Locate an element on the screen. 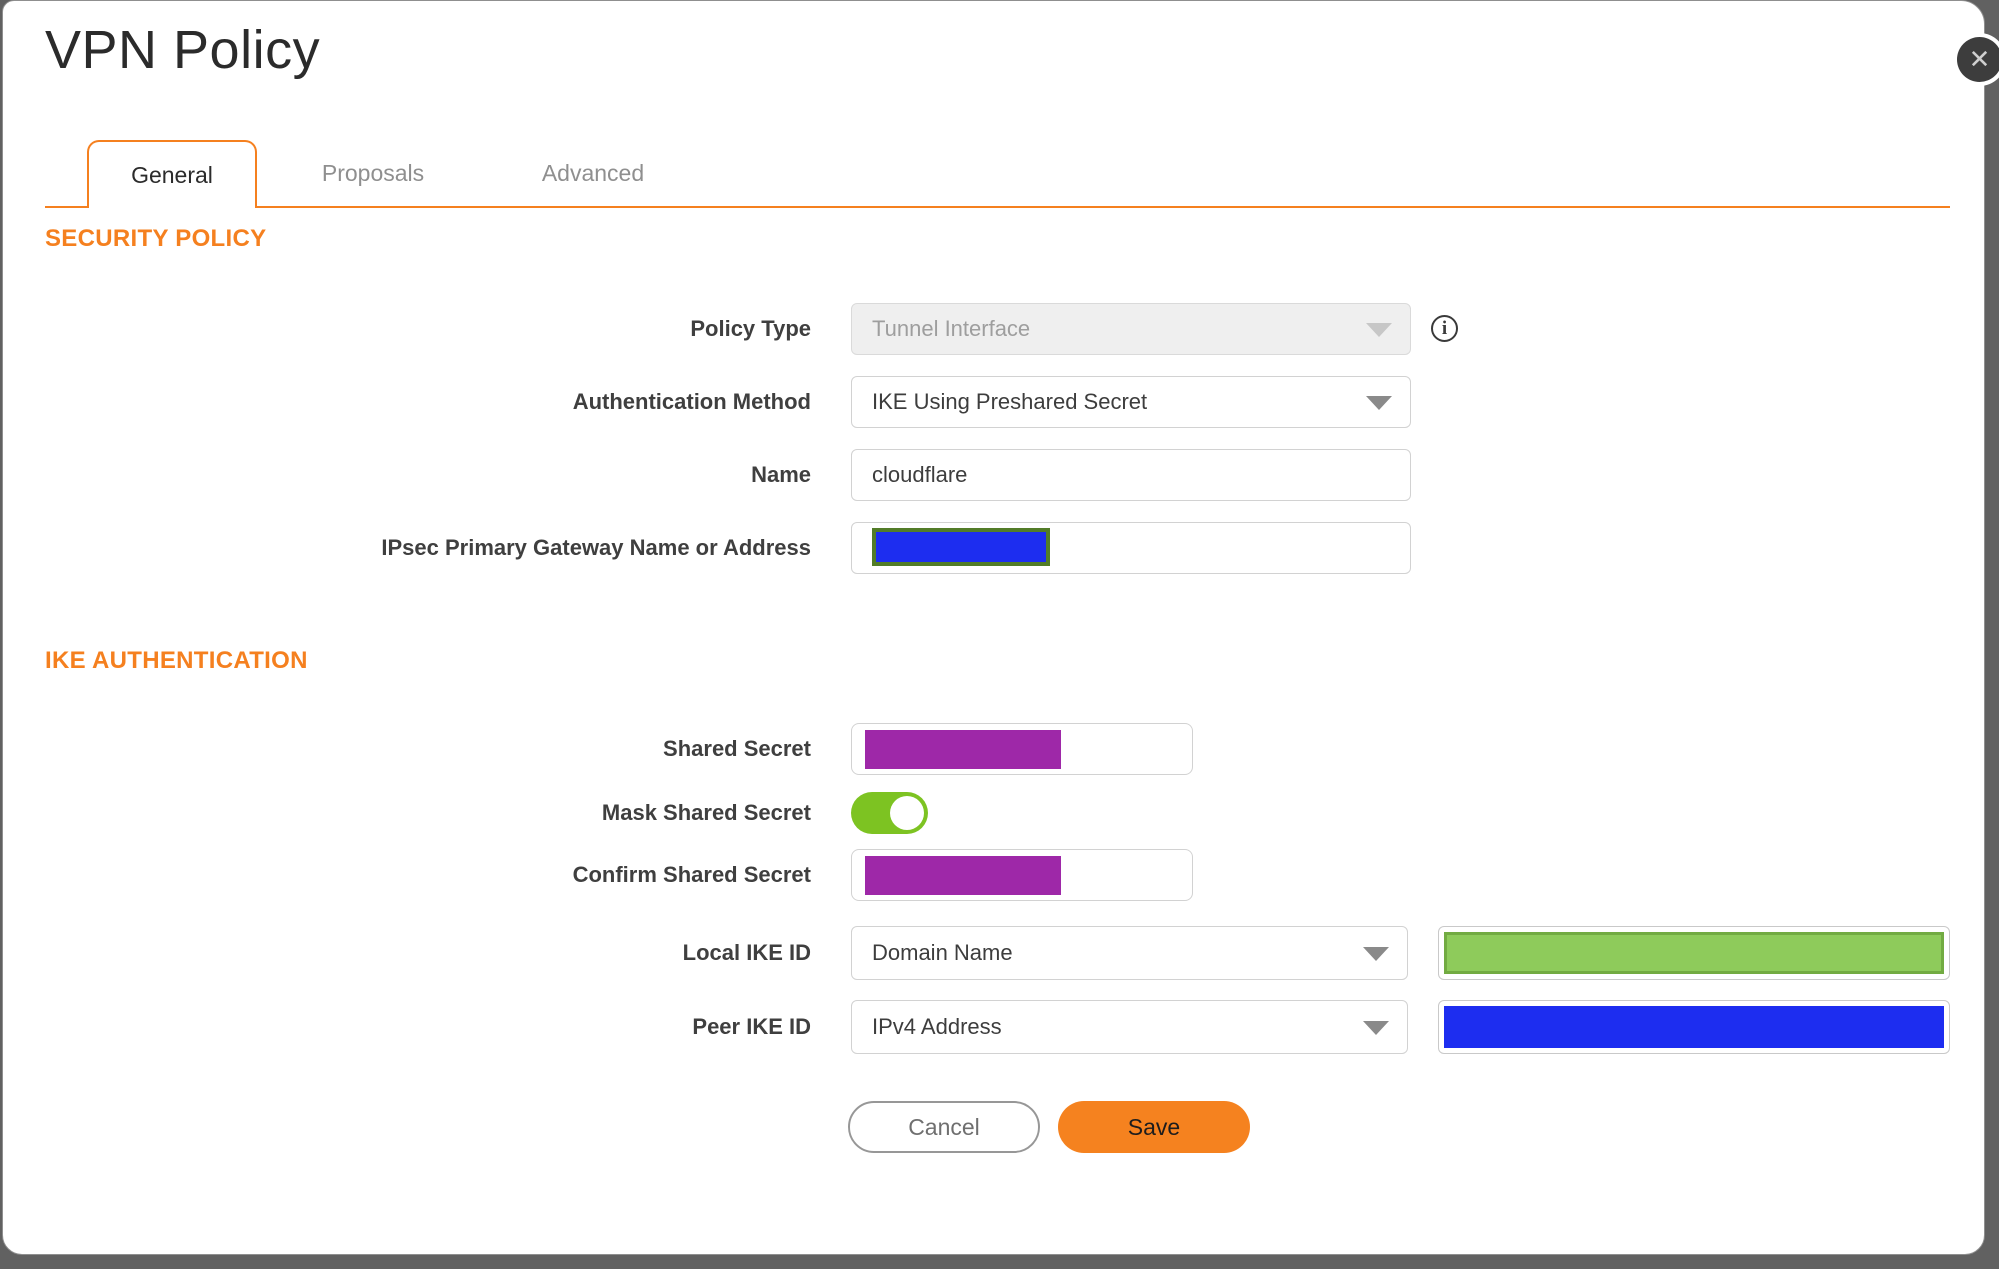 Image resolution: width=1999 pixels, height=1269 pixels. tab-advanced-label: Advanced is located at coordinates (593, 172).